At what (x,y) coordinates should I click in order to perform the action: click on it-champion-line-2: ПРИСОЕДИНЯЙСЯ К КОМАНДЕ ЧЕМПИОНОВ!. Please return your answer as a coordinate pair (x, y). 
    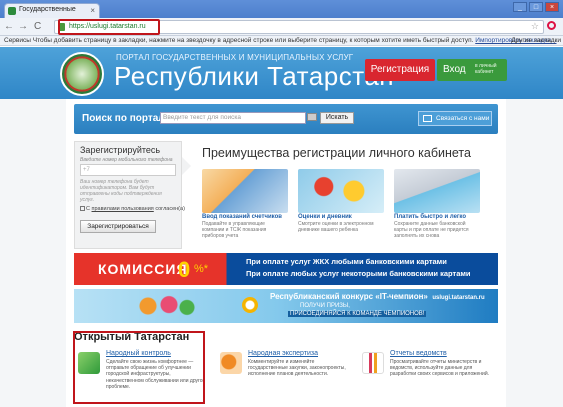
    Looking at the image, I should click on (357, 314).